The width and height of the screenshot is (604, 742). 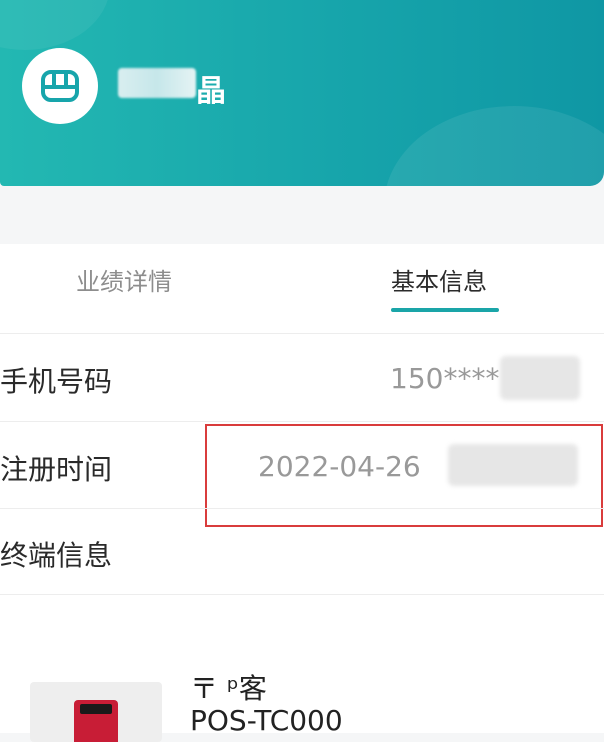 What do you see at coordinates (404, 475) in the screenshot?
I see `highlight-box` at bounding box center [404, 475].